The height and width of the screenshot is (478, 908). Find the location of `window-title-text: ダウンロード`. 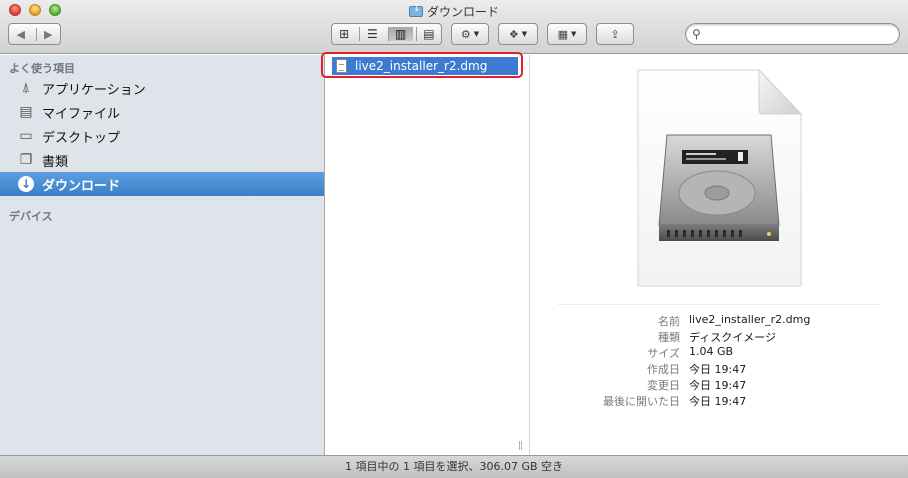

window-title-text: ダウンロード is located at coordinates (462, 12).